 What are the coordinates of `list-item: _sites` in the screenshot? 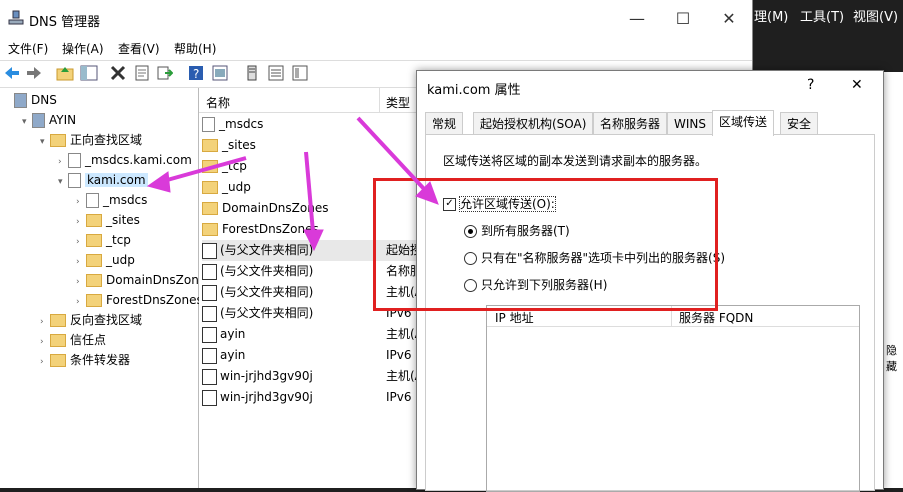 It's located at (315, 145).